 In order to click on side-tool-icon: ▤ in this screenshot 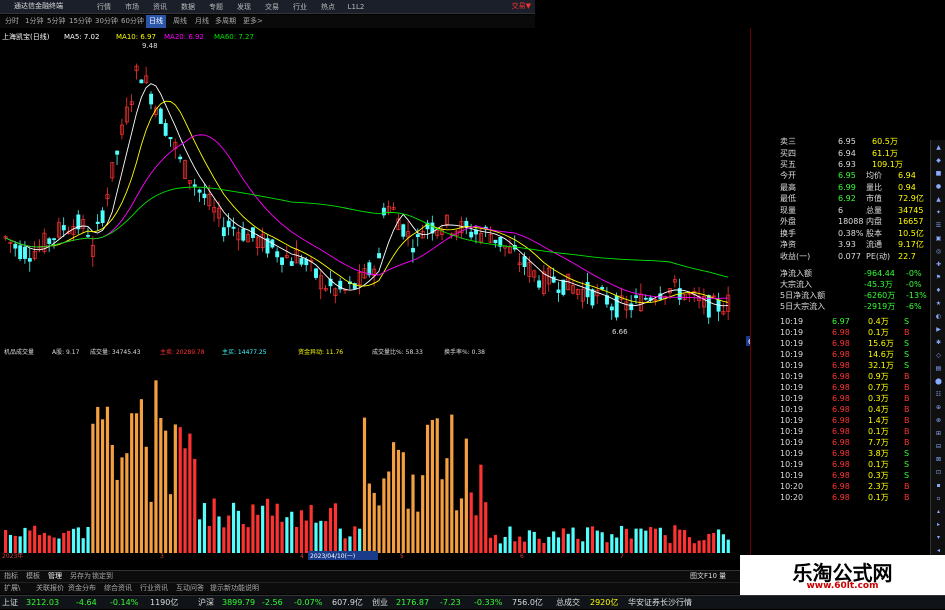, I will do `click(938, 368)`.